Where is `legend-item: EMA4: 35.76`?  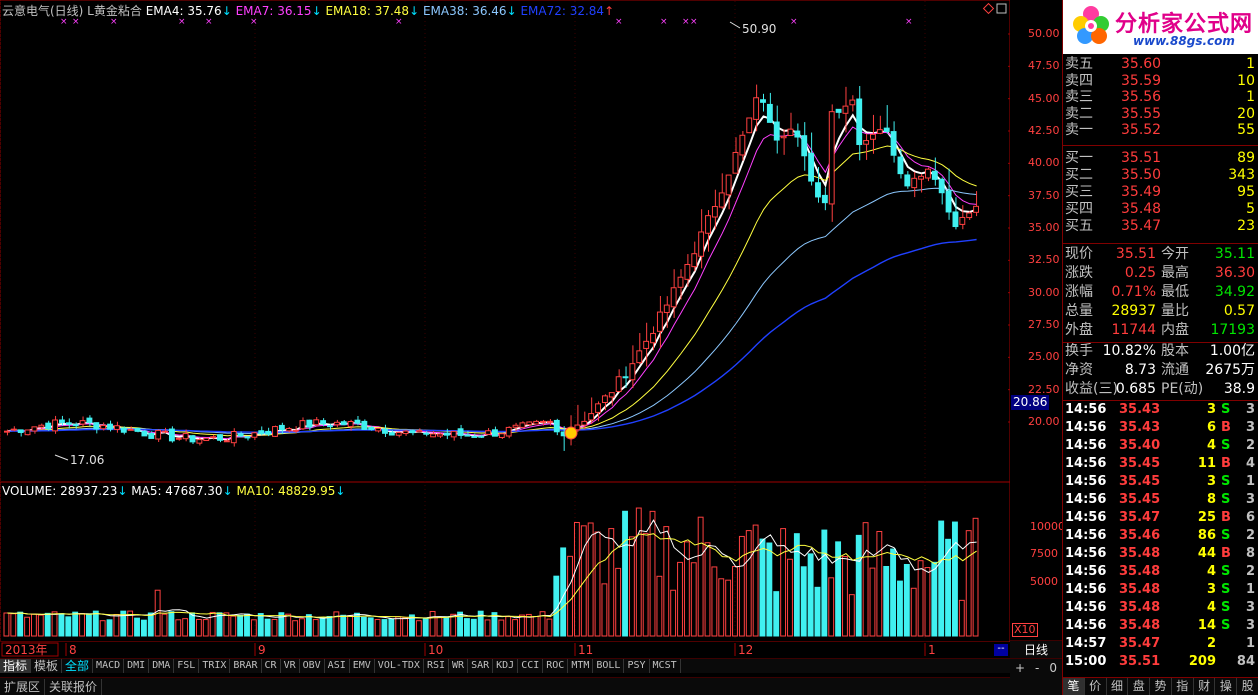 legend-item: EMA4: 35.76 is located at coordinates (184, 11).